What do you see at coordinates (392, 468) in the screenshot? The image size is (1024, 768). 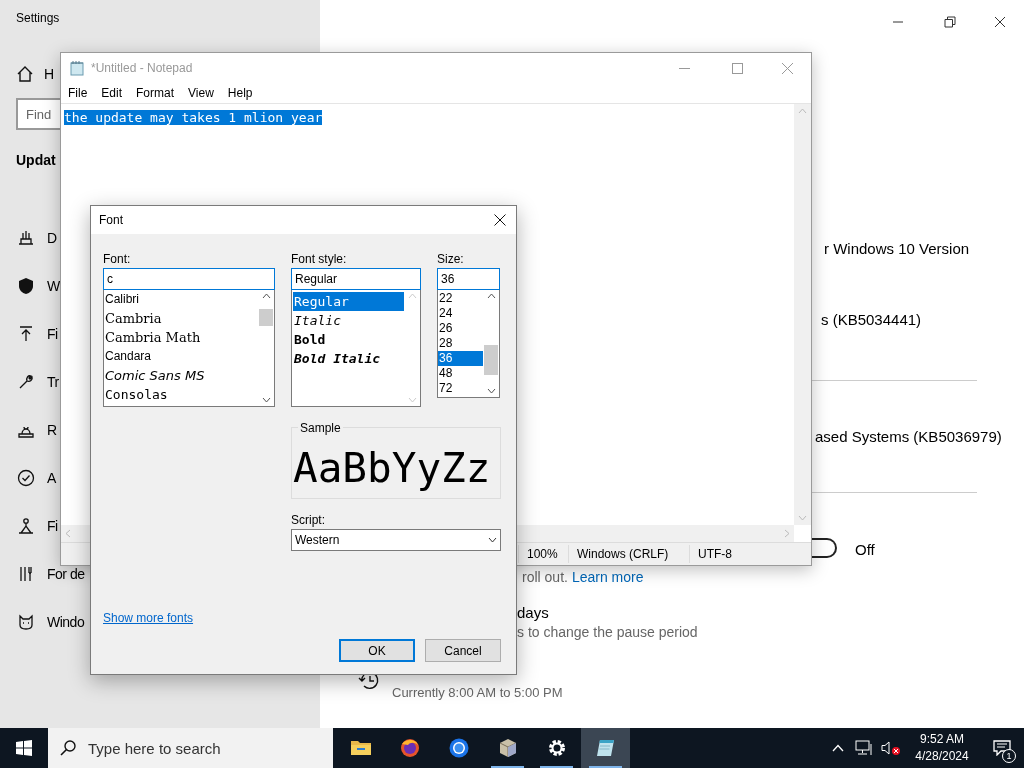 I see `sample-text: AaBbYyZz` at bounding box center [392, 468].